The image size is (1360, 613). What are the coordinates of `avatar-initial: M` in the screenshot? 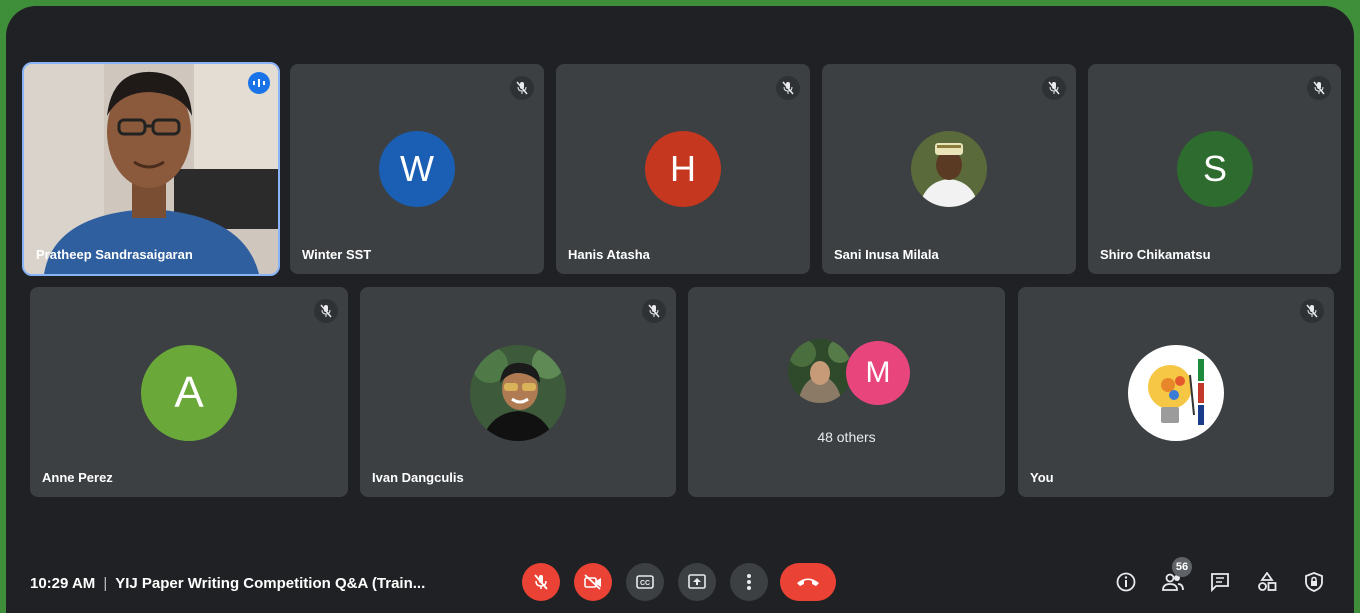 It's located at (878, 372).